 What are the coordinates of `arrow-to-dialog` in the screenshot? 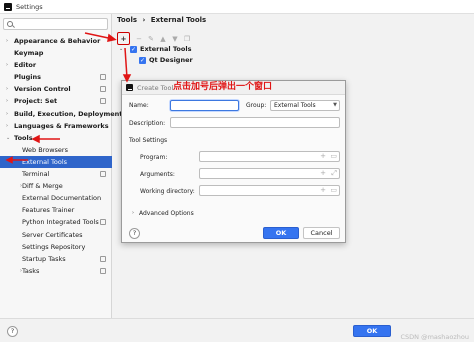 It's located at (126, 63).